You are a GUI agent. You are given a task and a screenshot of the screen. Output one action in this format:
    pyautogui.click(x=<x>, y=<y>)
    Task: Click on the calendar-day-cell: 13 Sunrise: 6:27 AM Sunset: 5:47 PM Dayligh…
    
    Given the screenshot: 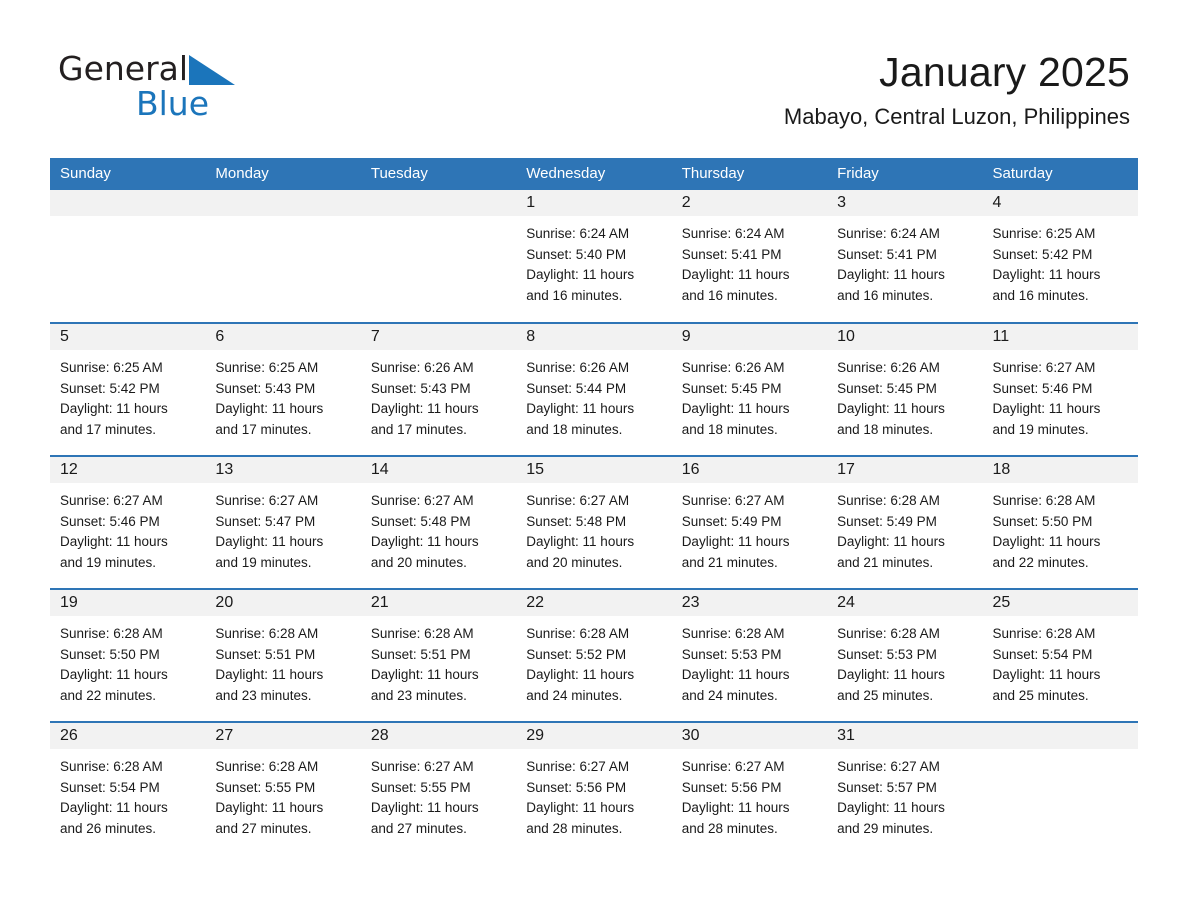 What is the action you would take?
    pyautogui.click(x=283, y=522)
    